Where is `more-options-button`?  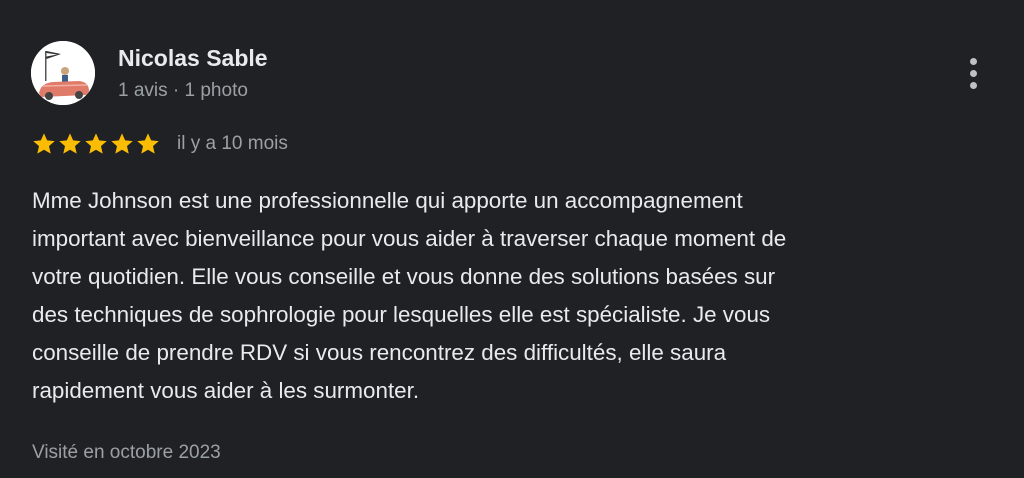 more-options-button is located at coordinates (974, 74).